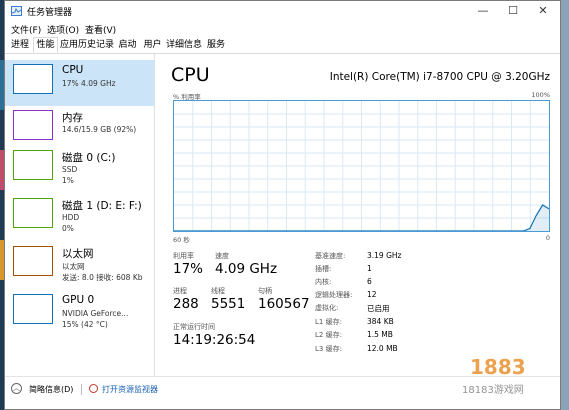 The width and height of the screenshot is (569, 410). Describe the element at coordinates (328, 322) in the screenshot. I see `spec-l1-cache-label: L1 缓存:` at that location.